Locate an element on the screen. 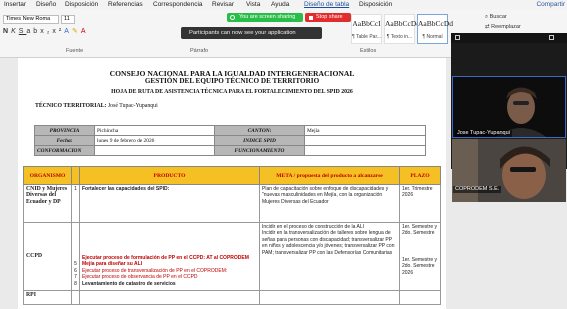 The image size is (567, 309). search-label: Buscar is located at coordinates (498, 17).